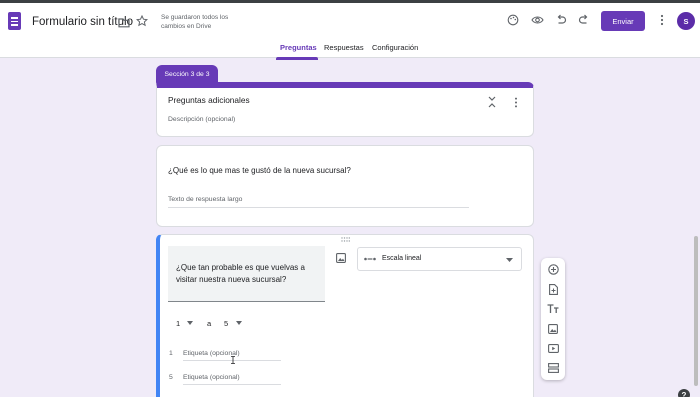  What do you see at coordinates (395, 47) in the screenshot?
I see `tab-configuracion: Configuración` at bounding box center [395, 47].